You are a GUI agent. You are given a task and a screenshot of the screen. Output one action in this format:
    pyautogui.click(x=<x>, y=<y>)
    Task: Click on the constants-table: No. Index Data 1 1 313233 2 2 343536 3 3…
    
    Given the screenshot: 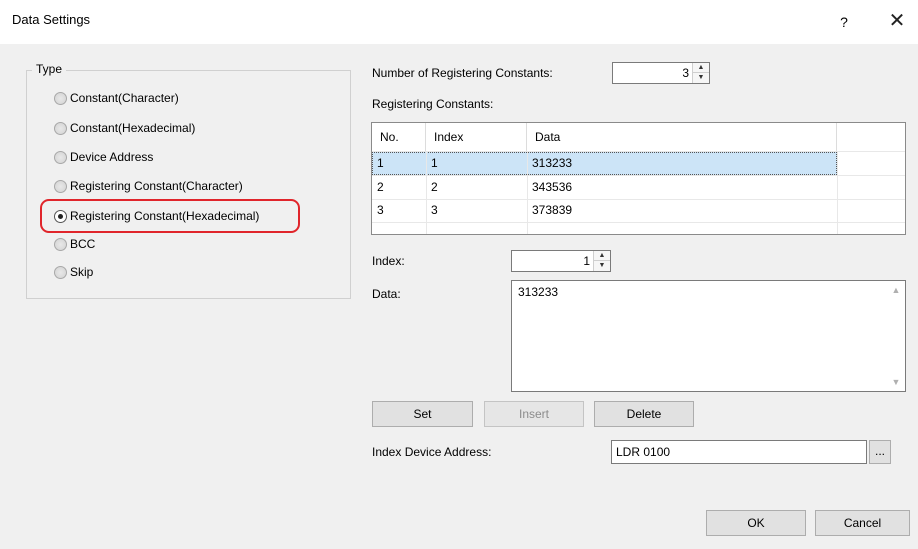 What is the action you would take?
    pyautogui.click(x=638, y=178)
    